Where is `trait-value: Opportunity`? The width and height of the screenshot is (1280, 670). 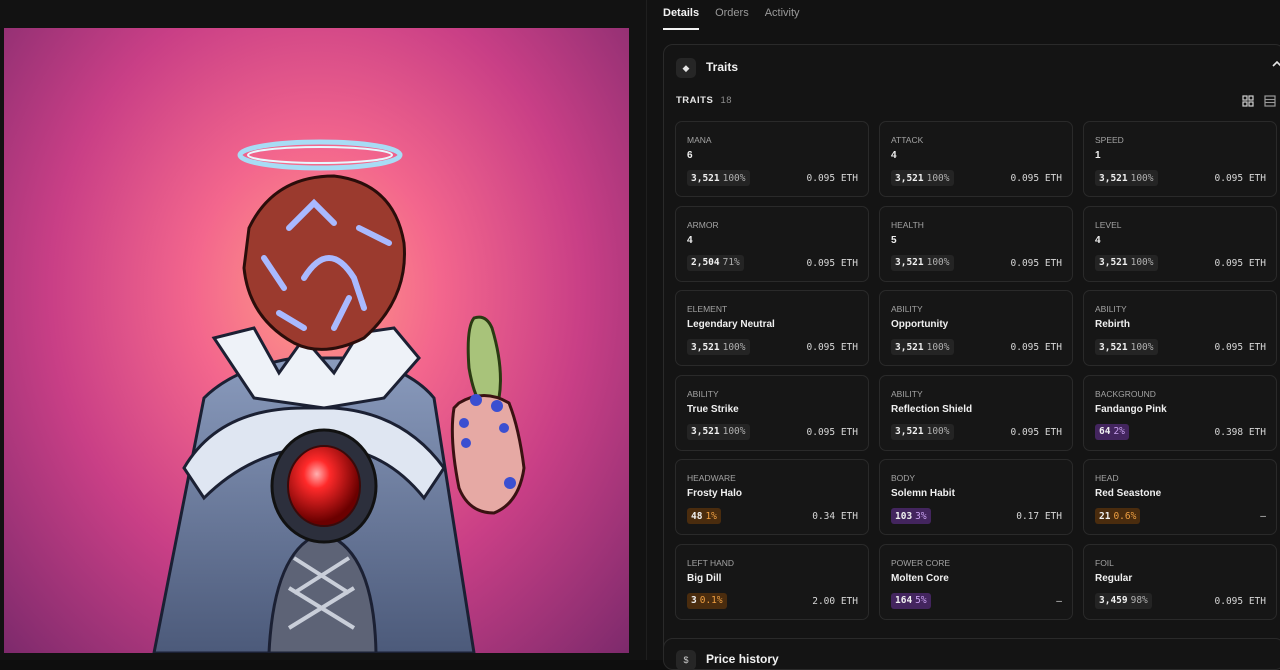
trait-value: Opportunity is located at coordinates (920, 324).